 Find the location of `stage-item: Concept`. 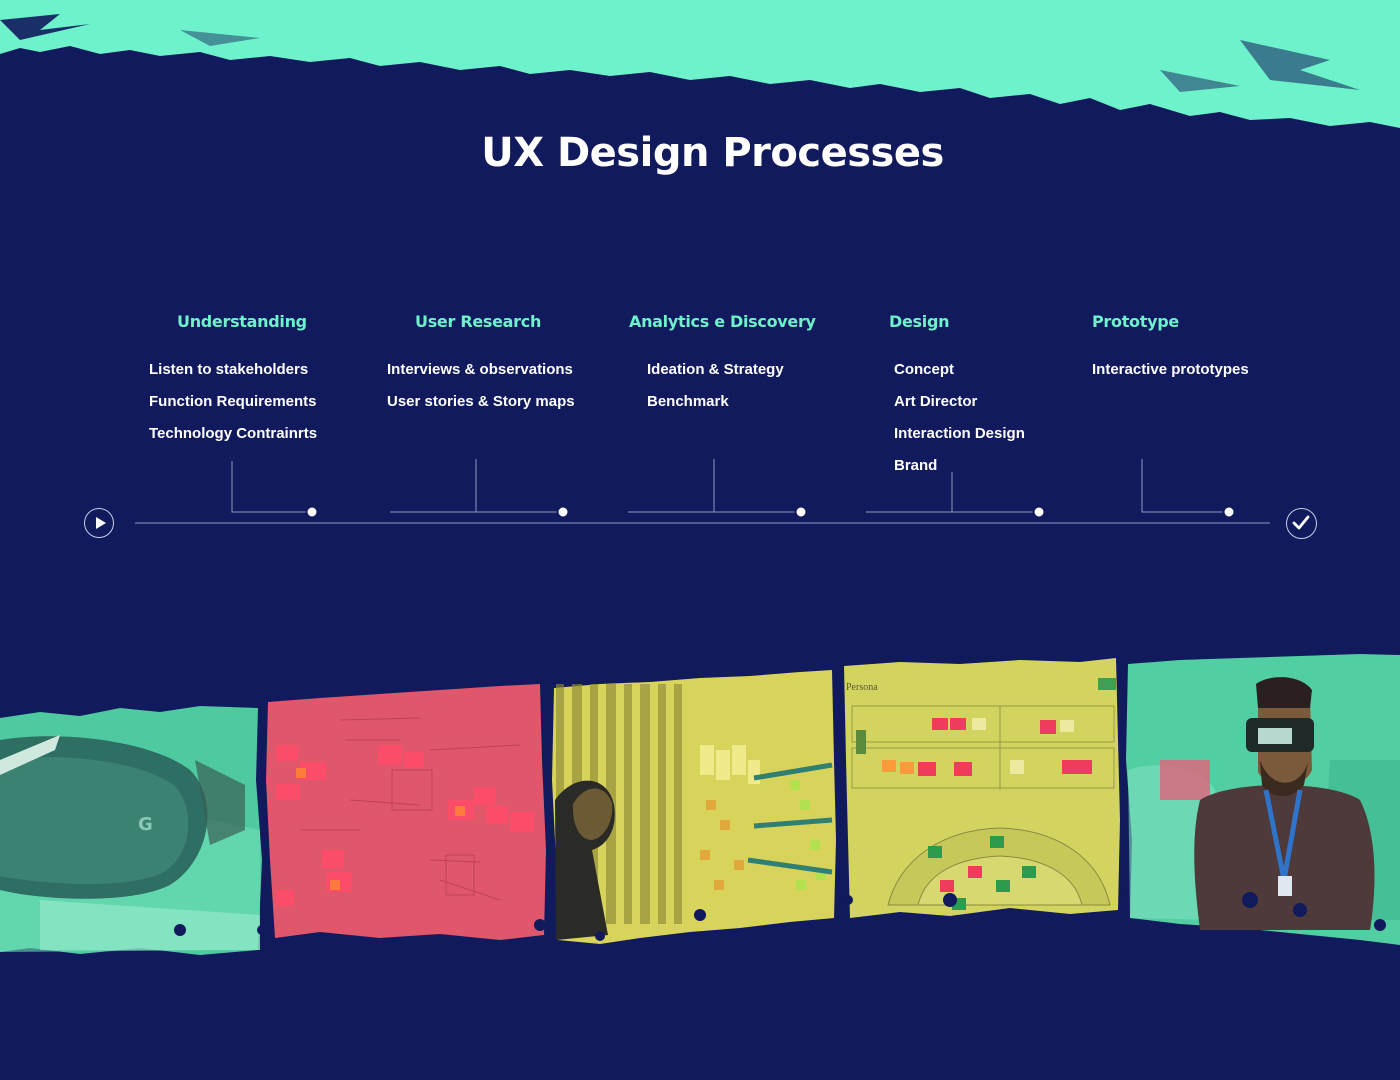

stage-item: Concept is located at coordinates (924, 369).